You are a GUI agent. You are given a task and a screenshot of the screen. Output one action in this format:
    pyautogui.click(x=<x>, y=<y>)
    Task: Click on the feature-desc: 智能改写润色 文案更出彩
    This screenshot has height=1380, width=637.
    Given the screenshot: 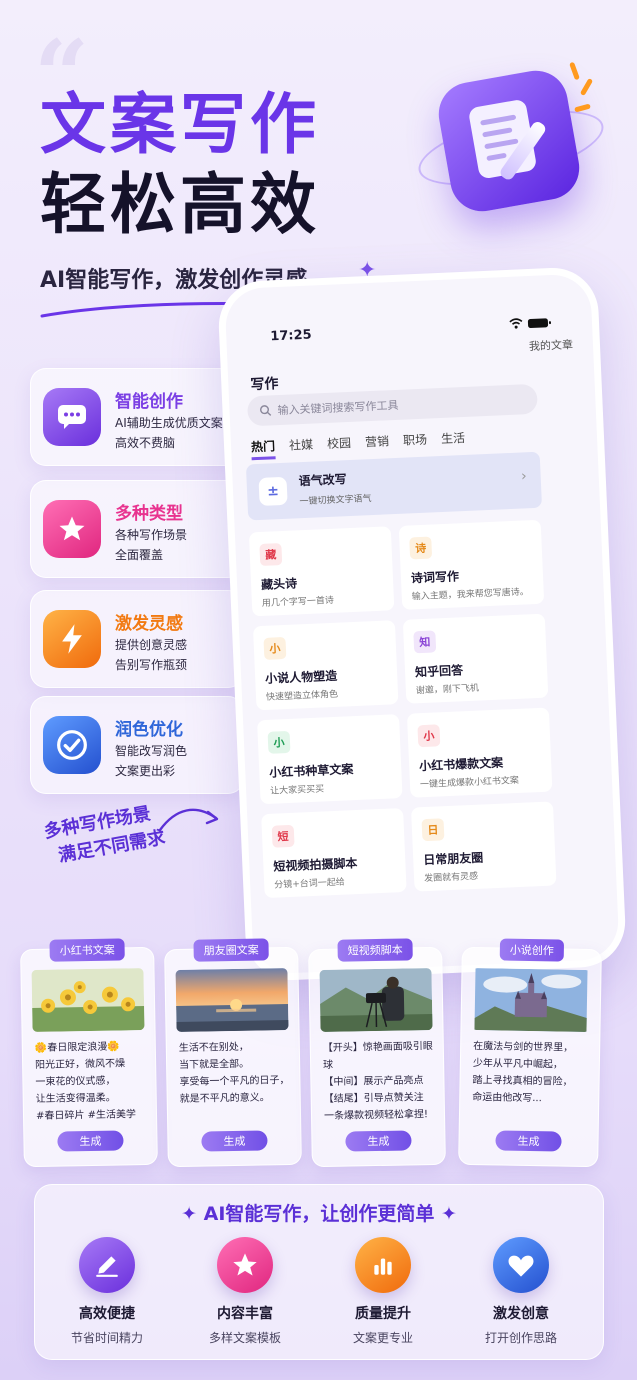 What is the action you would take?
    pyautogui.click(x=151, y=761)
    